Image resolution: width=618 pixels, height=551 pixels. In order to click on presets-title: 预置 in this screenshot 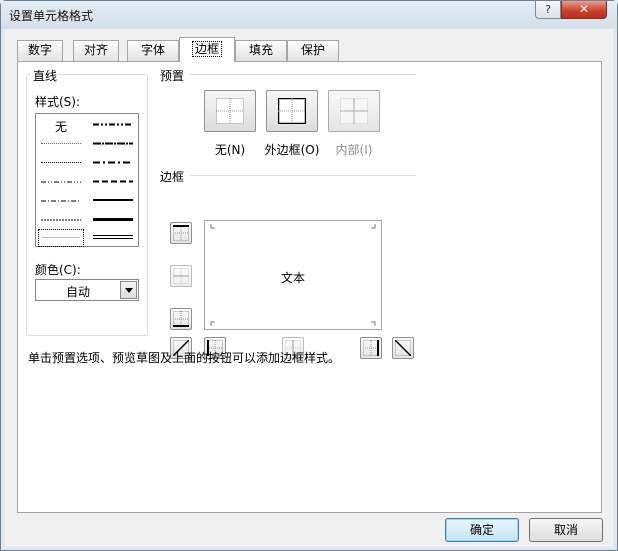, I will do `click(172, 76)`.